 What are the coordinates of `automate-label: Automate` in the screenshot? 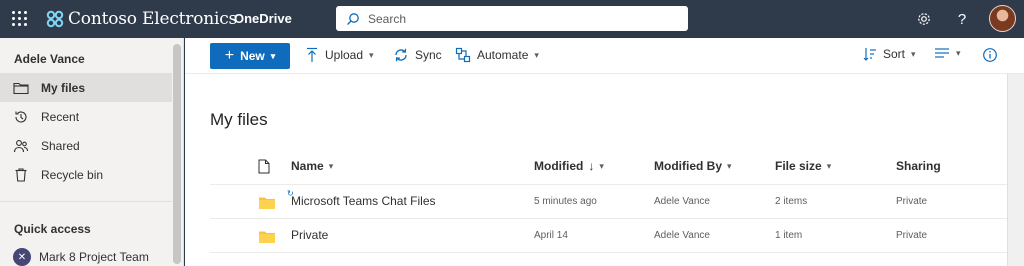 It's located at (503, 55).